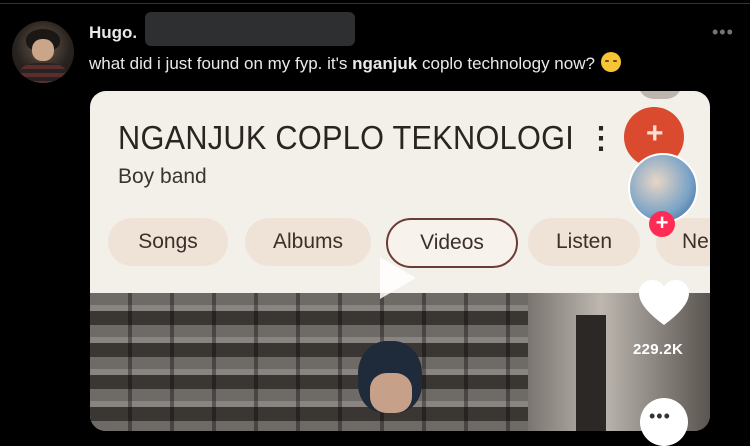  Describe the element at coordinates (660, 95) in the screenshot. I see `partial-icon` at that location.